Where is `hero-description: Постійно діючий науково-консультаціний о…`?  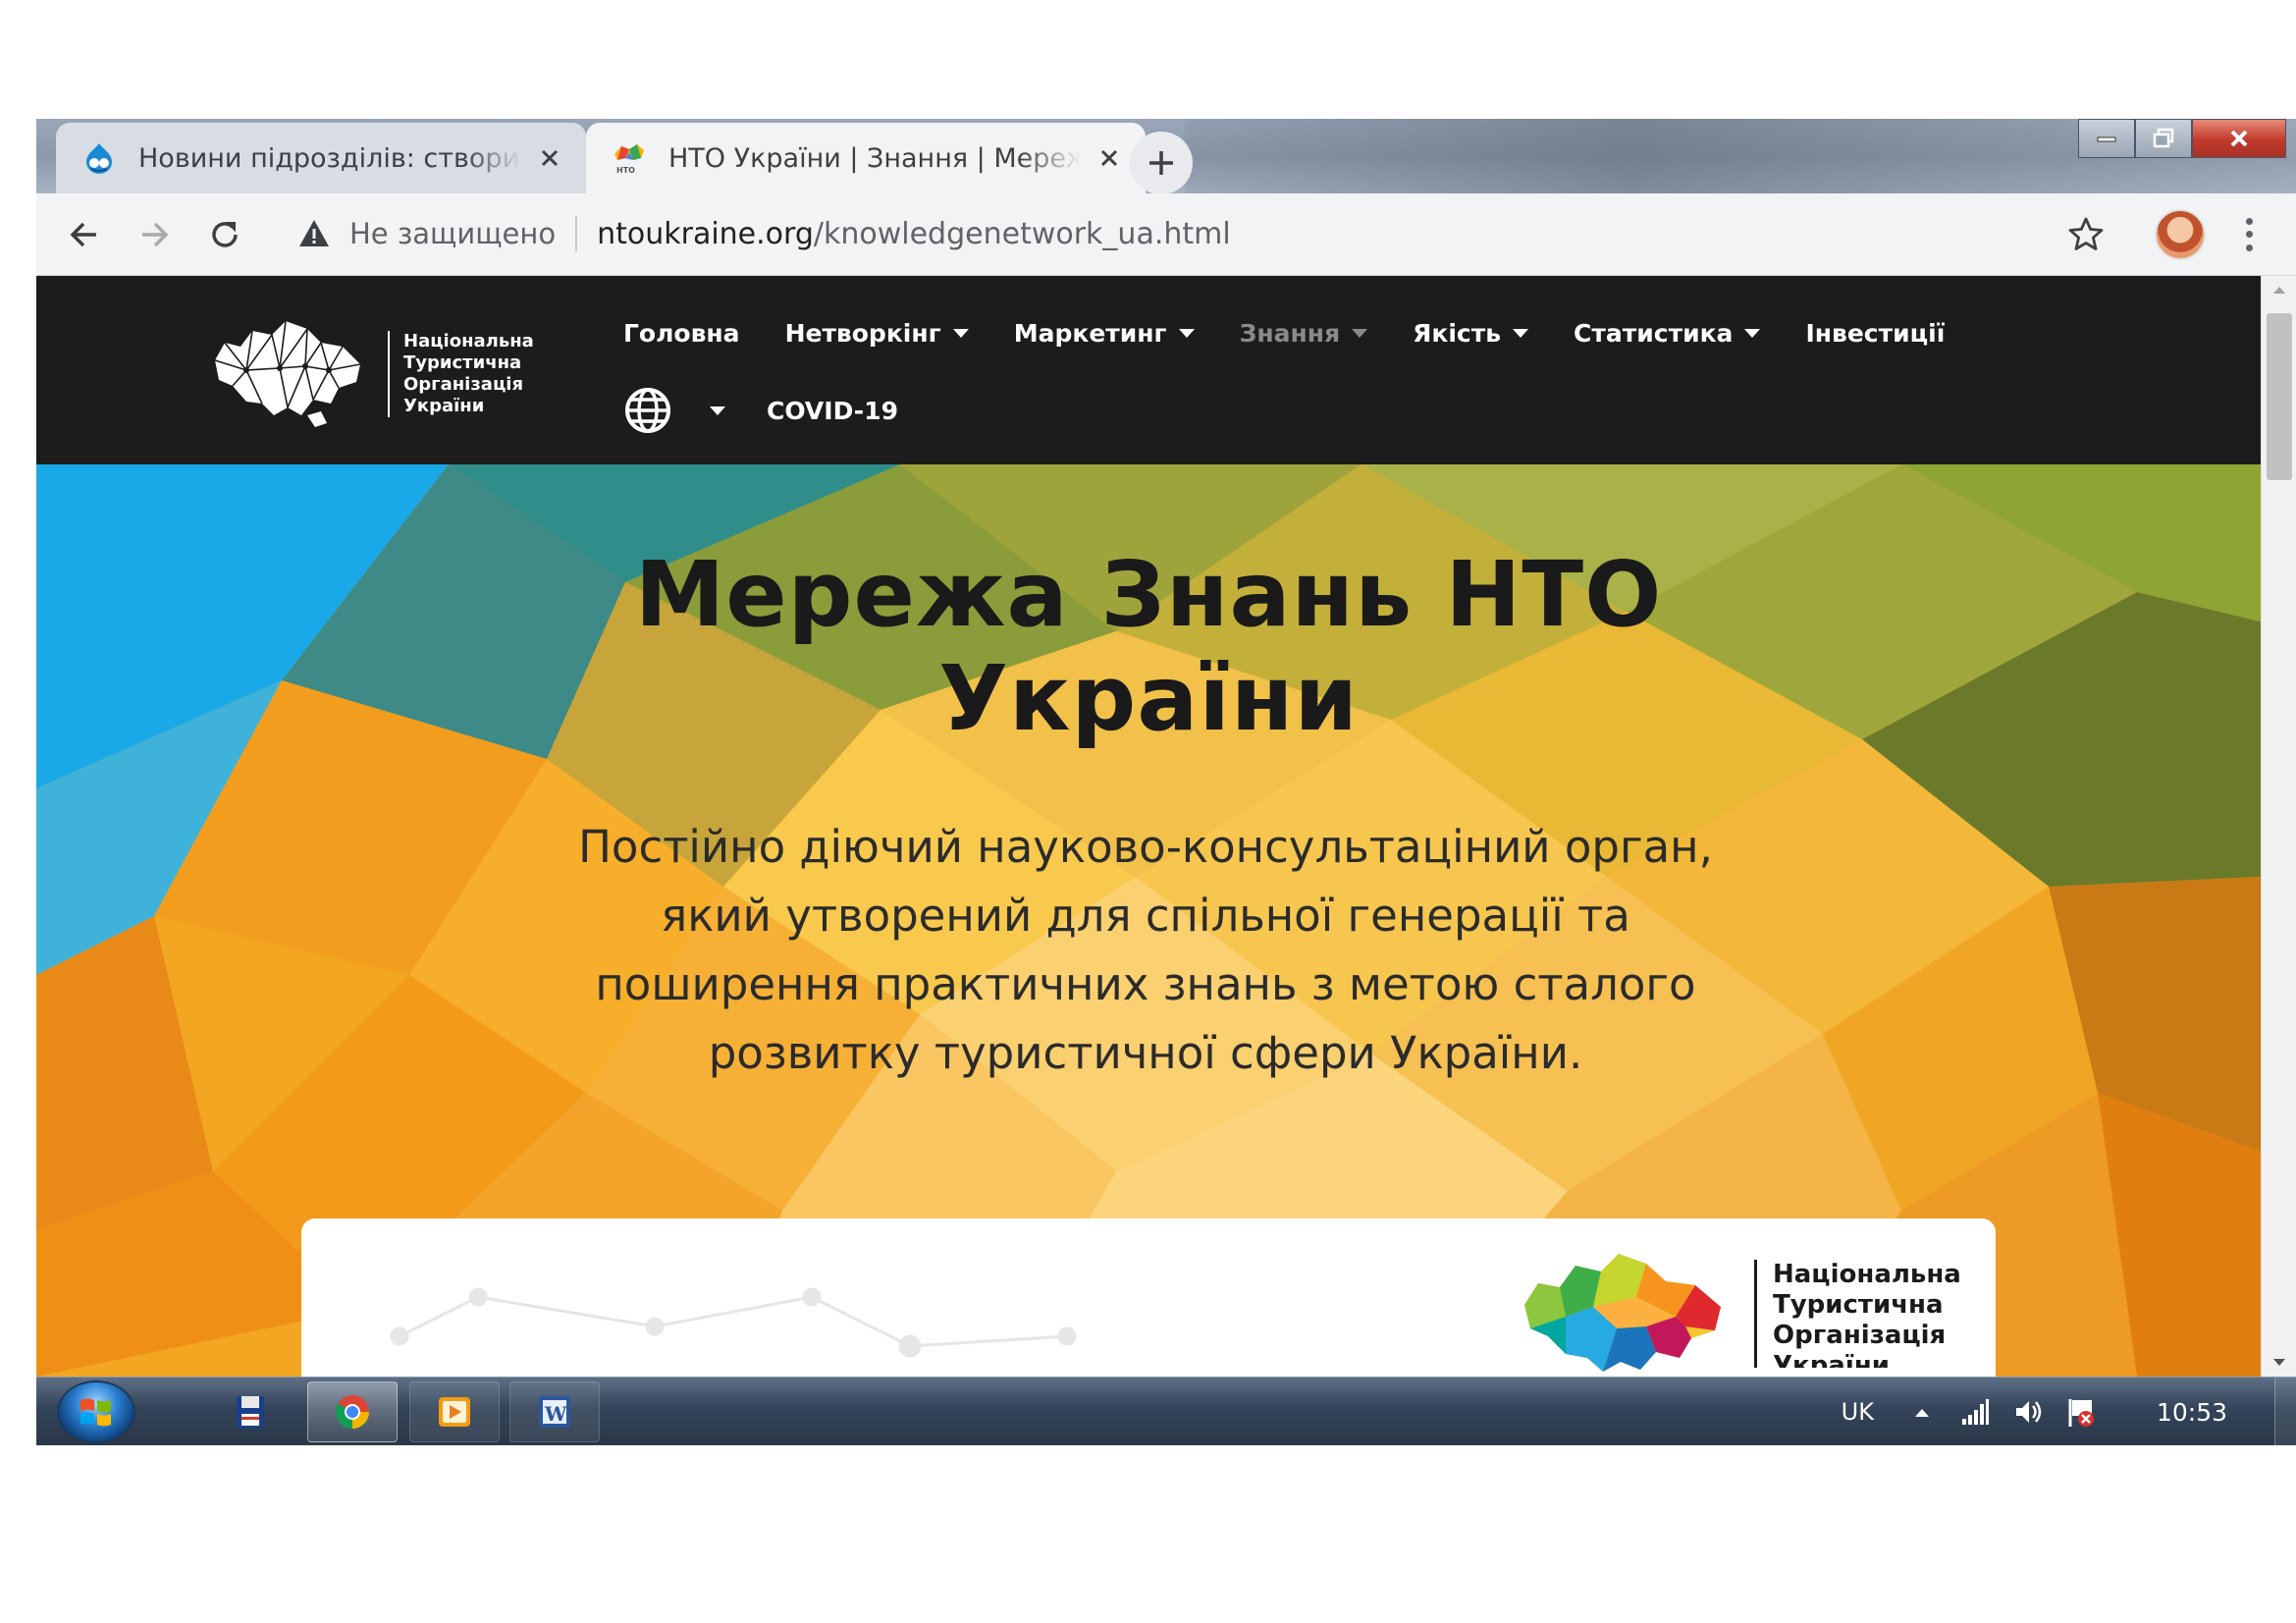 hero-description: Постійно діючий науково-консультаціний о… is located at coordinates (1145, 950).